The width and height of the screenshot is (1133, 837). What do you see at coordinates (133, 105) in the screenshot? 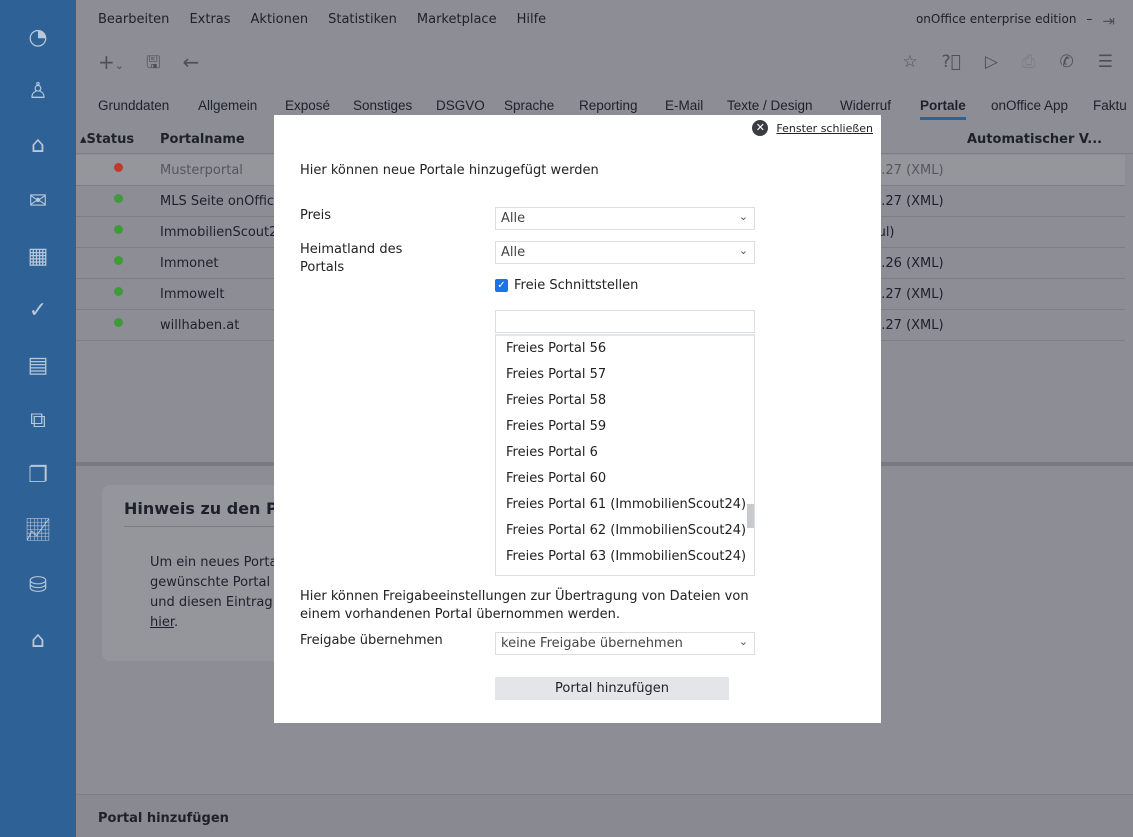
I see `tab-grunddaten: Grunddaten` at bounding box center [133, 105].